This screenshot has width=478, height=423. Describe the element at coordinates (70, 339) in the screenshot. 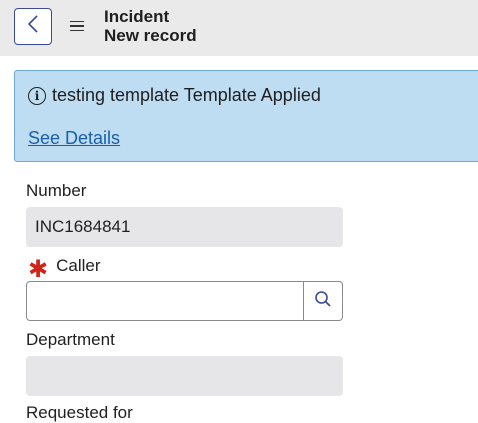

I see `department-label: Department` at that location.